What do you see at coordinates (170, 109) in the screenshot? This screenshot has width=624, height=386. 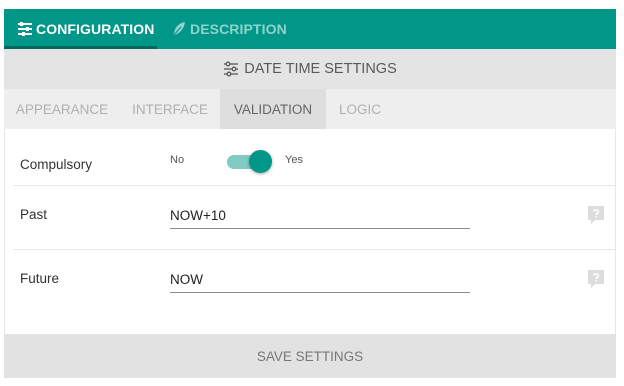 I see `tab-interface: INTERFACE` at bounding box center [170, 109].